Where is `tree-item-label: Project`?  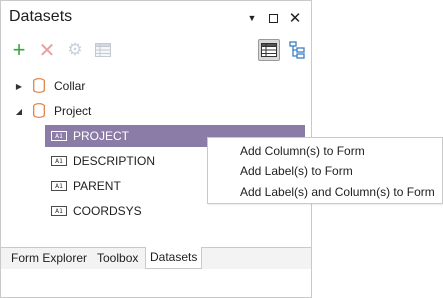
tree-item-label: Project is located at coordinates (73, 111).